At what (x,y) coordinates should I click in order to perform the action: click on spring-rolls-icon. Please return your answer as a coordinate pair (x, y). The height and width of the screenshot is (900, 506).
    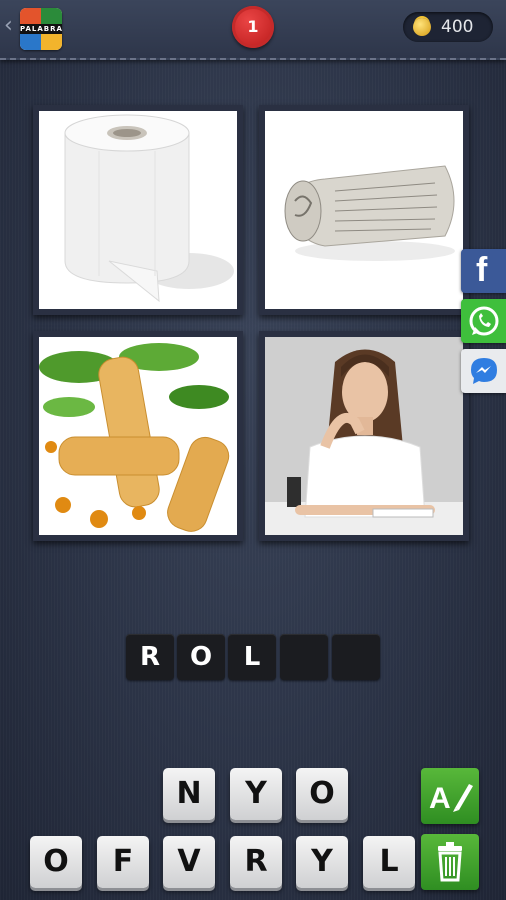
    Looking at the image, I should click on (138, 436).